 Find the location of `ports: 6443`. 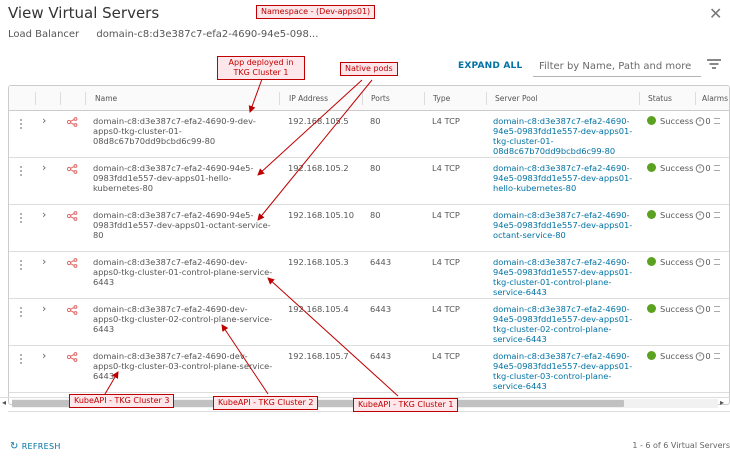

ports: 6443 is located at coordinates (381, 356).